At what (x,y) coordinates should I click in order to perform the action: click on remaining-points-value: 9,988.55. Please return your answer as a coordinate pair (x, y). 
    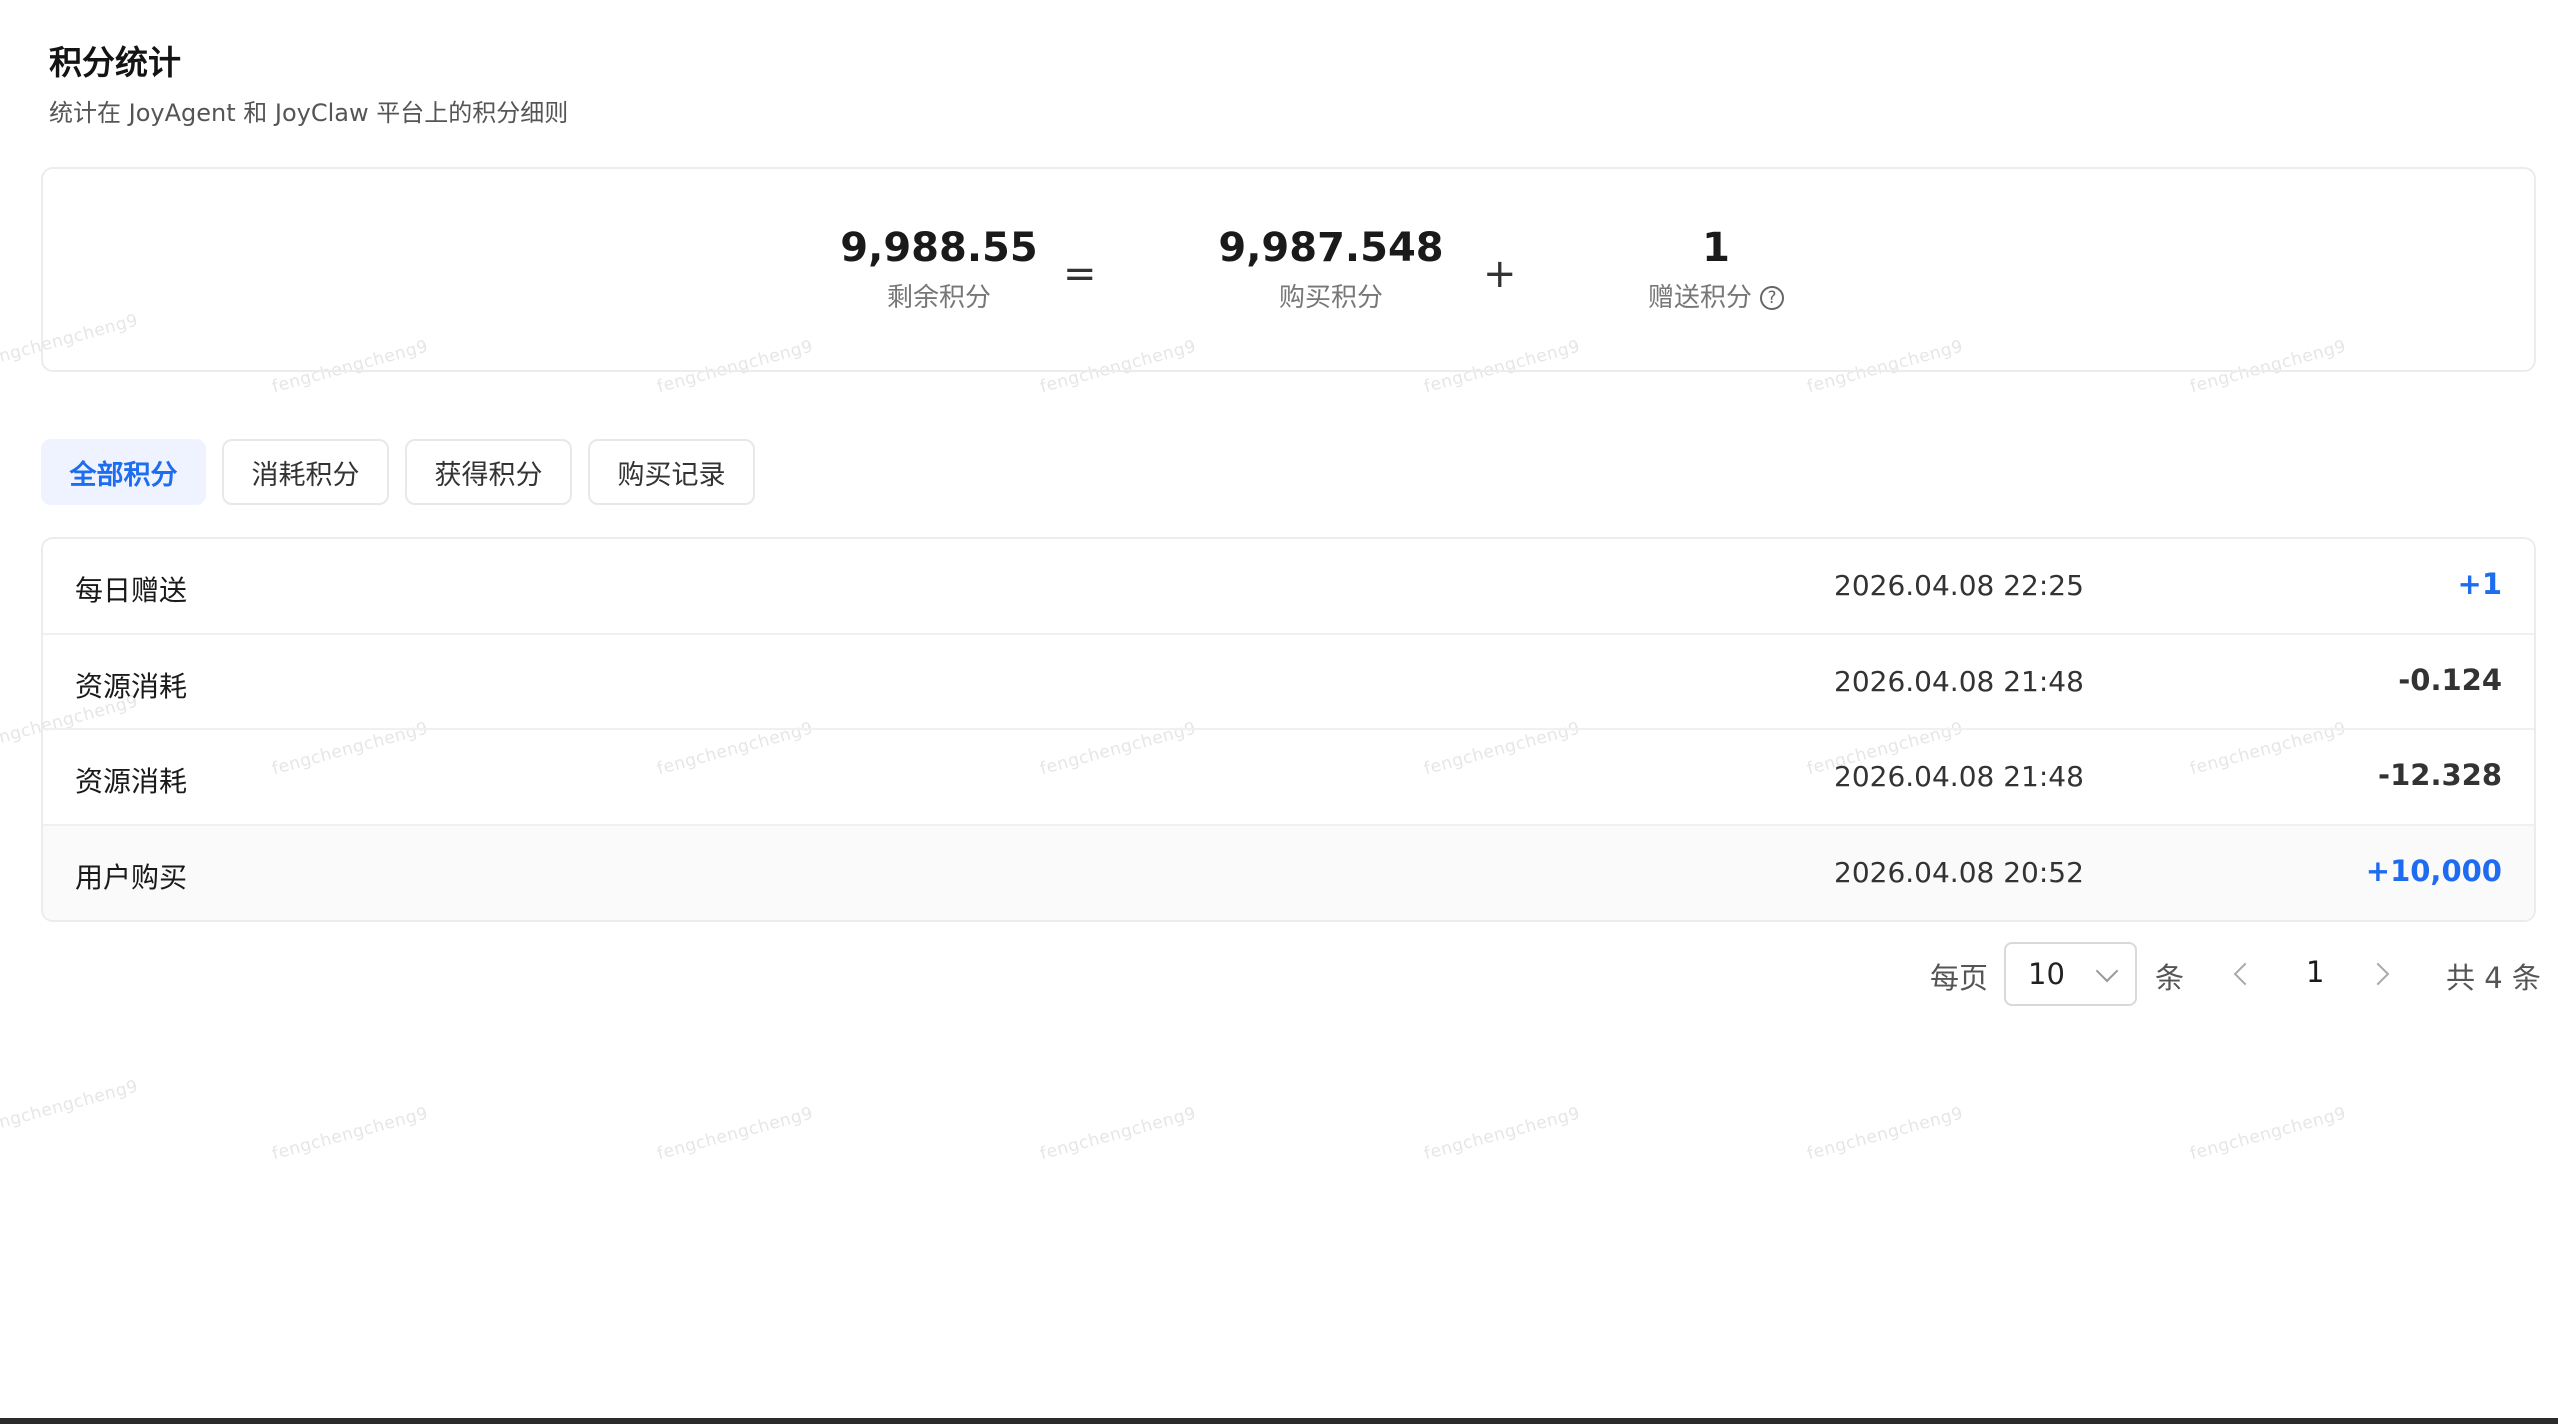
    Looking at the image, I should click on (939, 248).